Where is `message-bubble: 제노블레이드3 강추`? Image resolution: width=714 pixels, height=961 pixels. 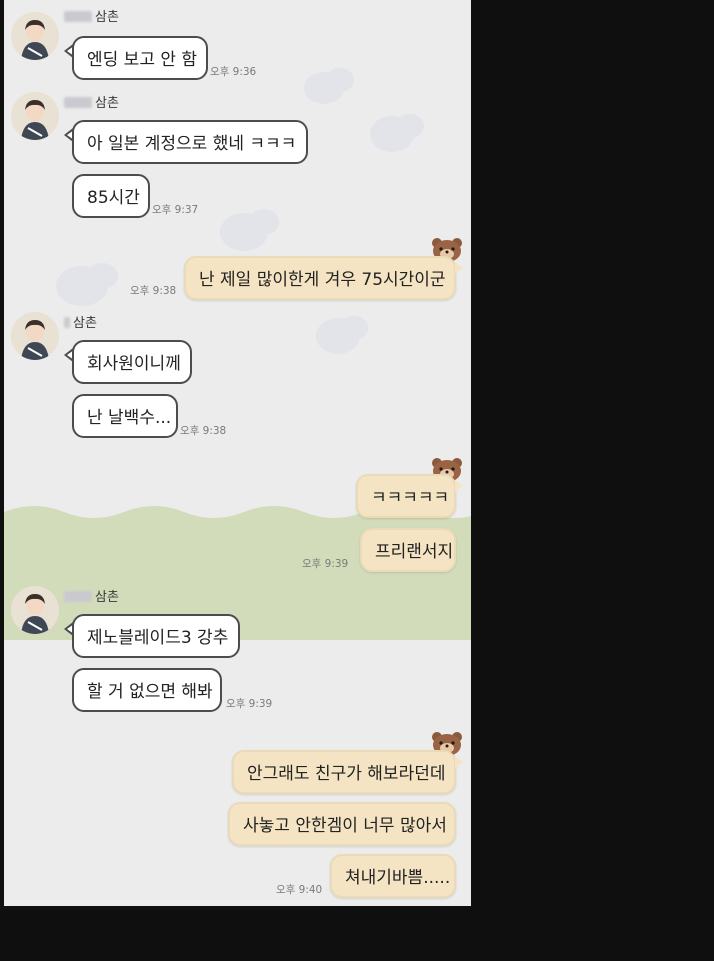
message-bubble: 제노블레이드3 강추 is located at coordinates (156, 636).